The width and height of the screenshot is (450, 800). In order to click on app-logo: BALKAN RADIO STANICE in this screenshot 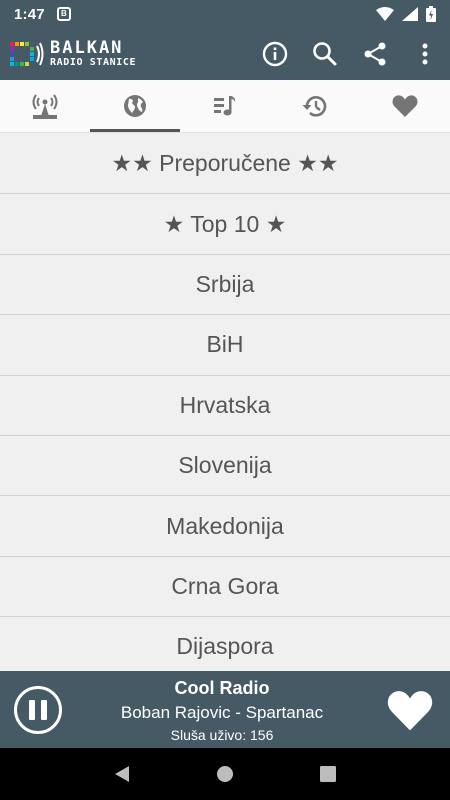, I will do `click(72, 54)`.